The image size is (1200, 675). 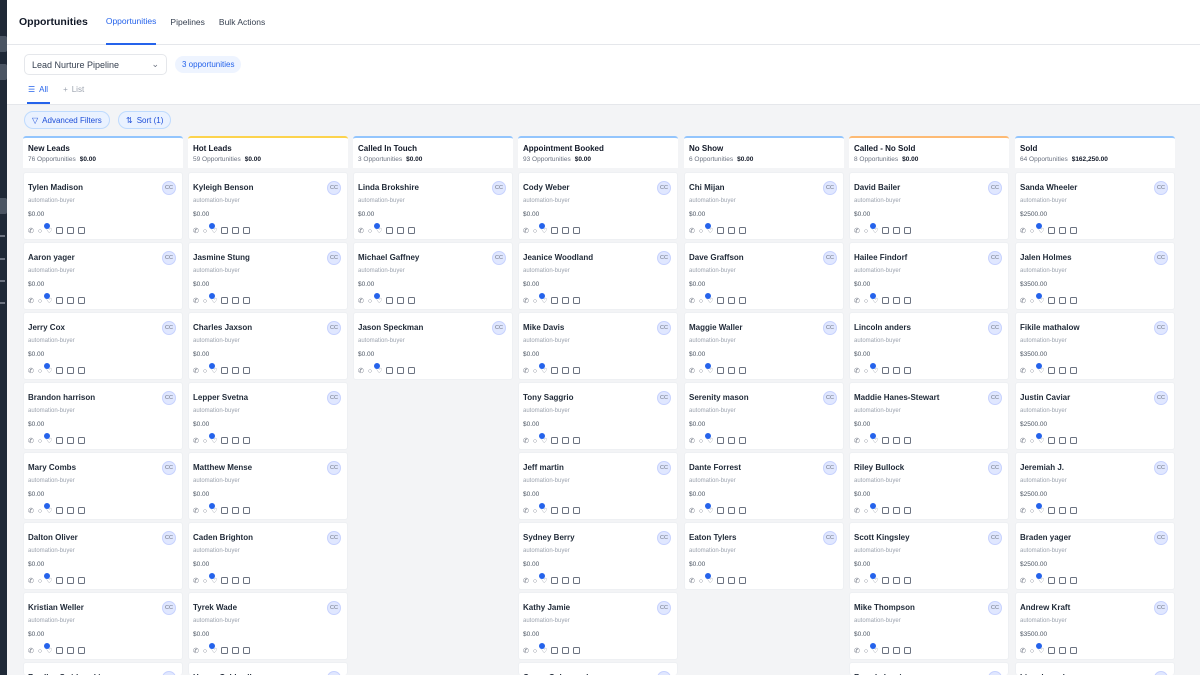 What do you see at coordinates (764, 416) in the screenshot?
I see `opportunity-card: Serenity mason automation-buyer $0.00 CC ✆ ○ ♡` at bounding box center [764, 416].